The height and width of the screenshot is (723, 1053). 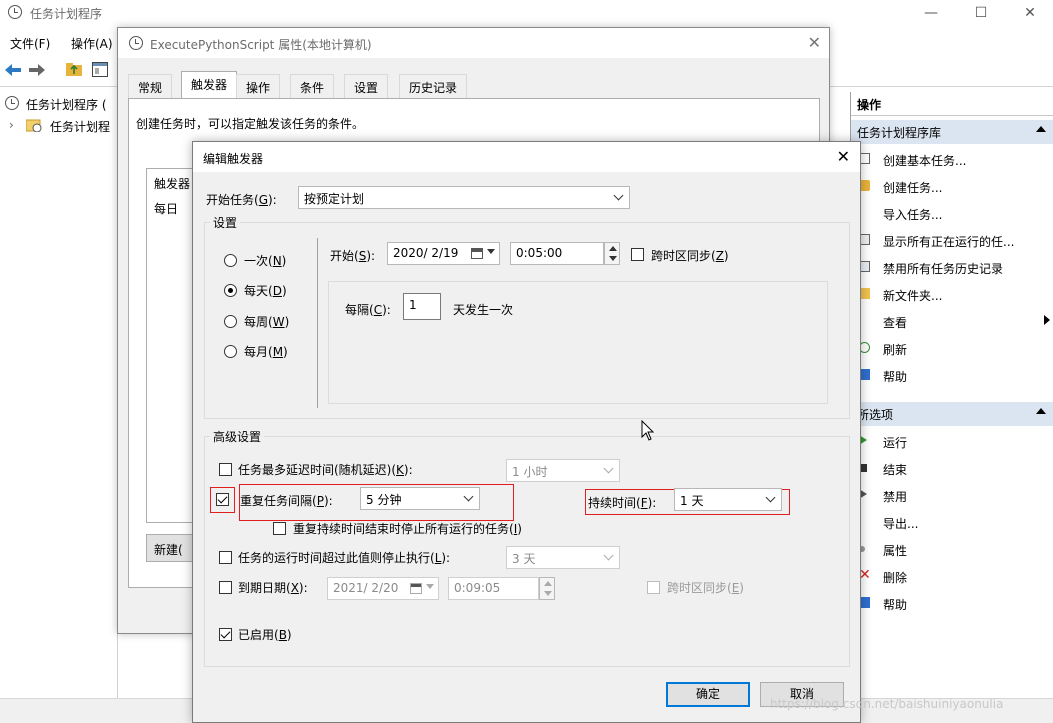 What do you see at coordinates (612, 253) in the screenshot?
I see `time-stepper` at bounding box center [612, 253].